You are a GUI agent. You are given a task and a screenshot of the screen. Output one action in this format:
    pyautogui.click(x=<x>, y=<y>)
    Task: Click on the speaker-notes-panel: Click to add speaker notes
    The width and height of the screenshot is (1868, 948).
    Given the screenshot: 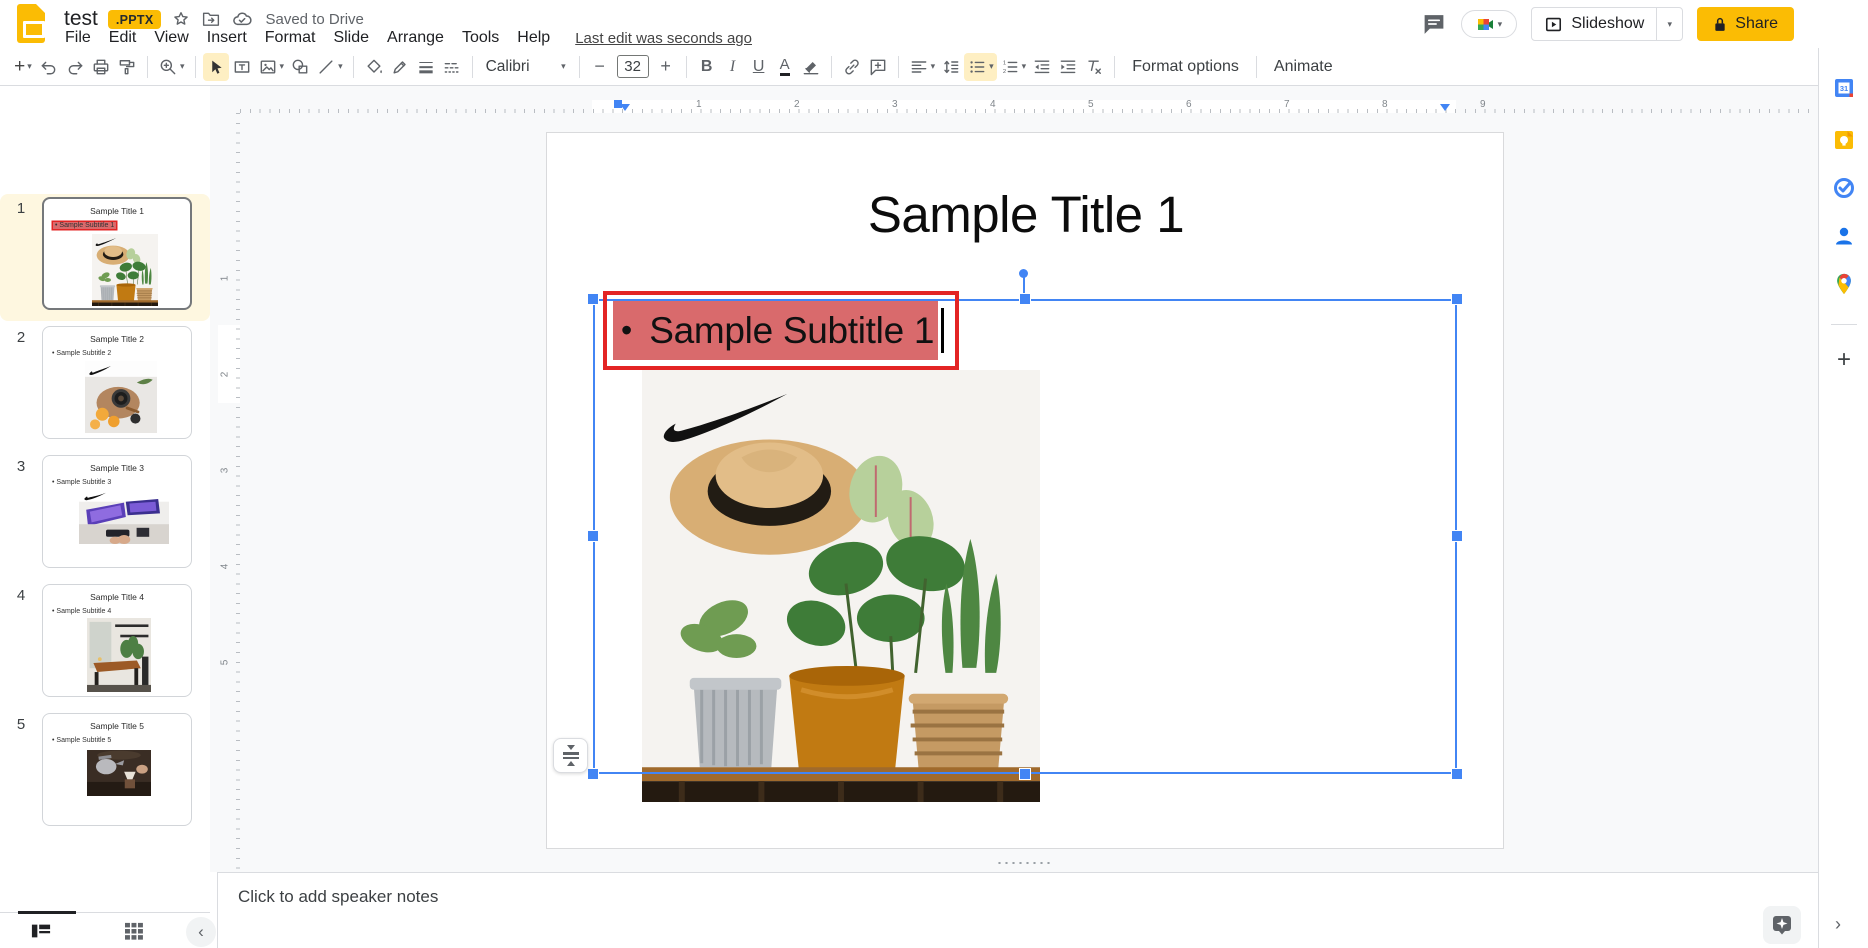 What is the action you would take?
    pyautogui.click(x=1017, y=910)
    